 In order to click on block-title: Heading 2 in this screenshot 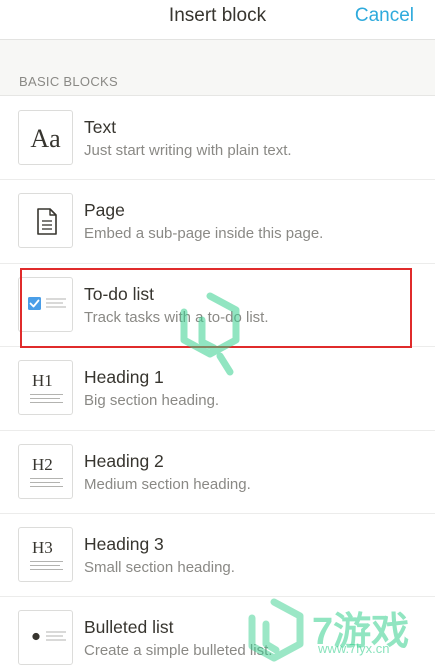, I will do `click(124, 460)`.